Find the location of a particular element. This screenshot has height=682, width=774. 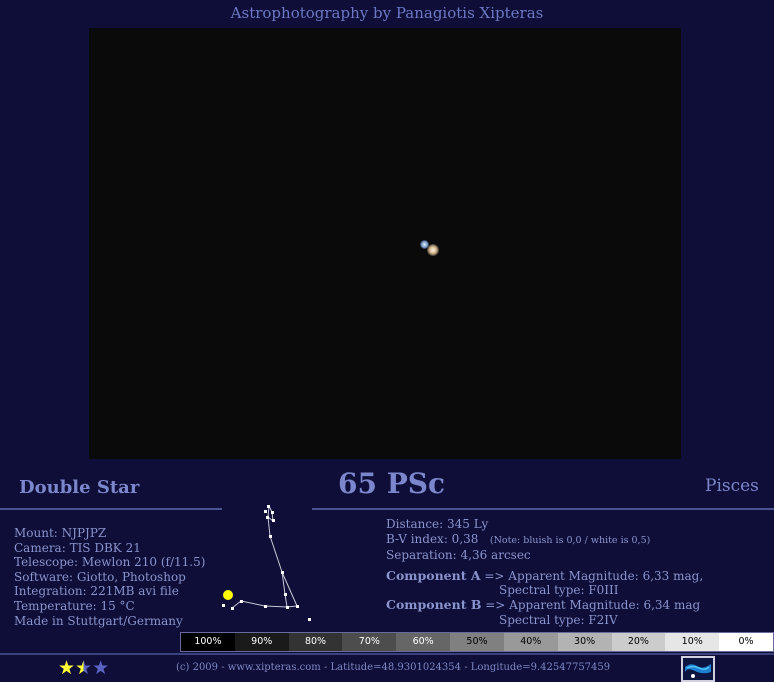

star-half-icon: ★ is located at coordinates (84, 668).